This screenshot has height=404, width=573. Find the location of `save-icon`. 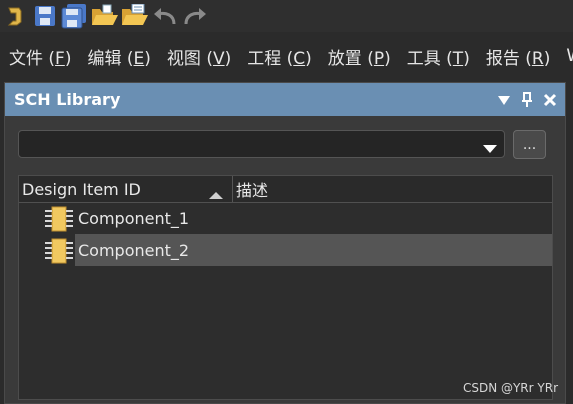

save-icon is located at coordinates (45, 16).